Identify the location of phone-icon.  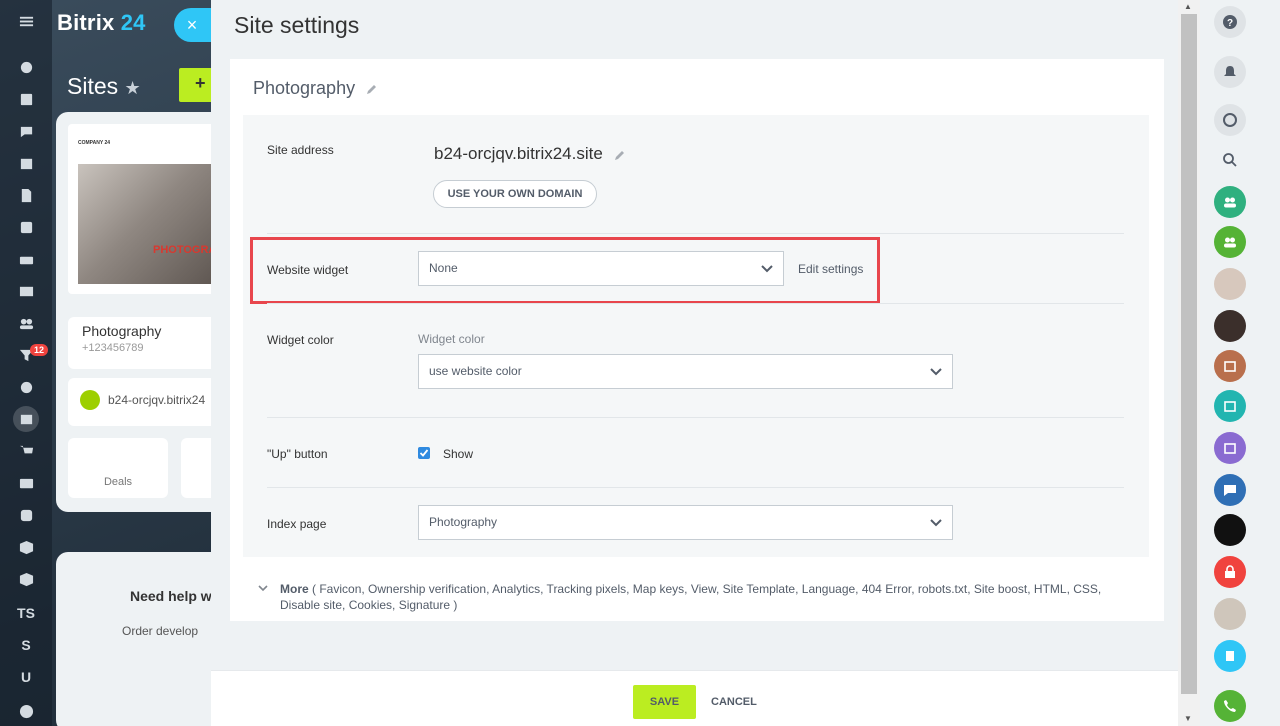
(1230, 706).